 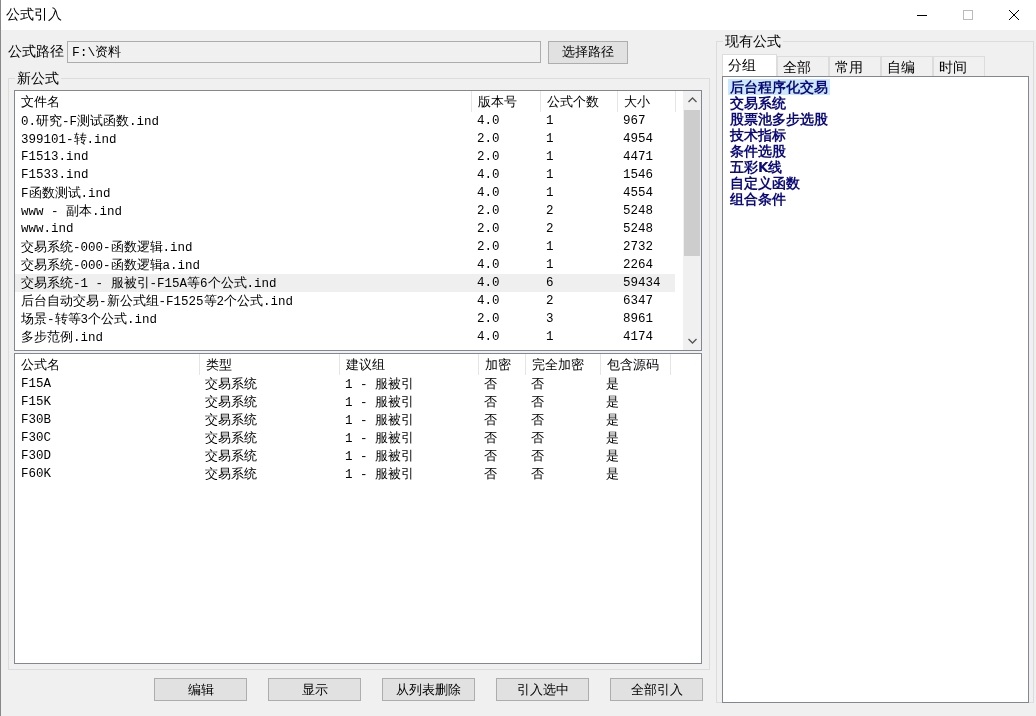 What do you see at coordinates (638, 175) in the screenshot?
I see `table-cell-text: 1546` at bounding box center [638, 175].